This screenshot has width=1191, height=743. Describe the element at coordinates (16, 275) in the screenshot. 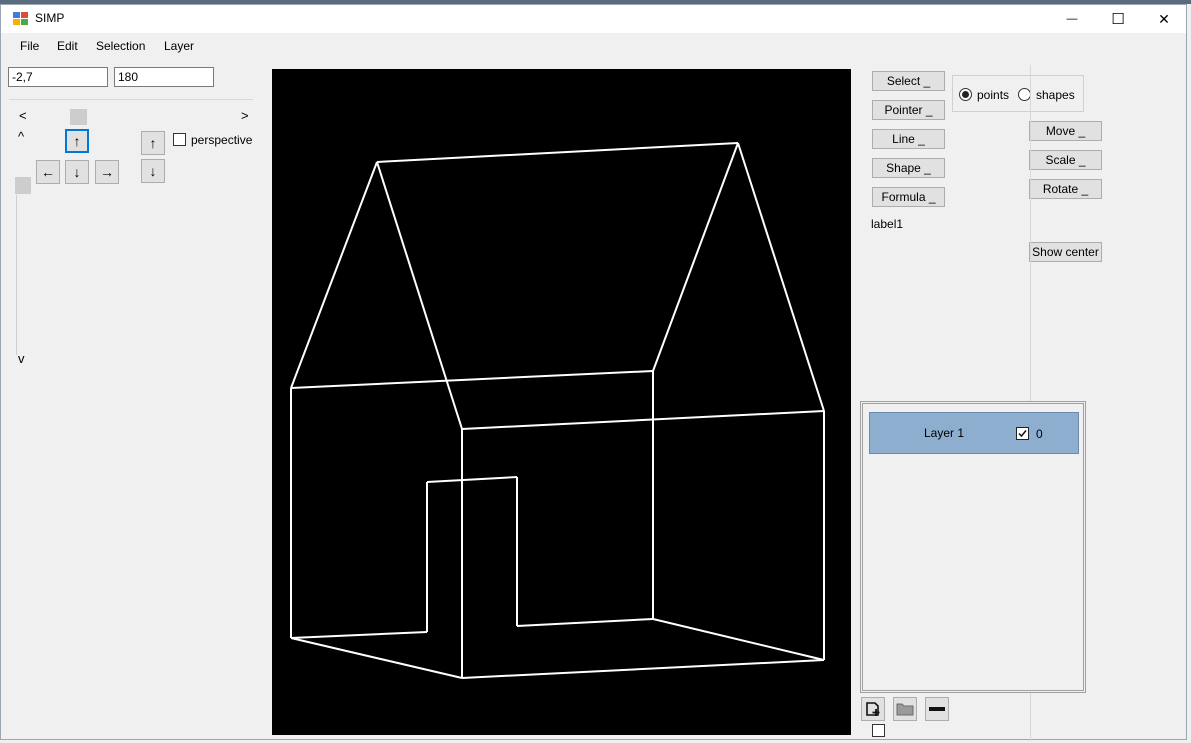

I see `vscroll-track` at that location.